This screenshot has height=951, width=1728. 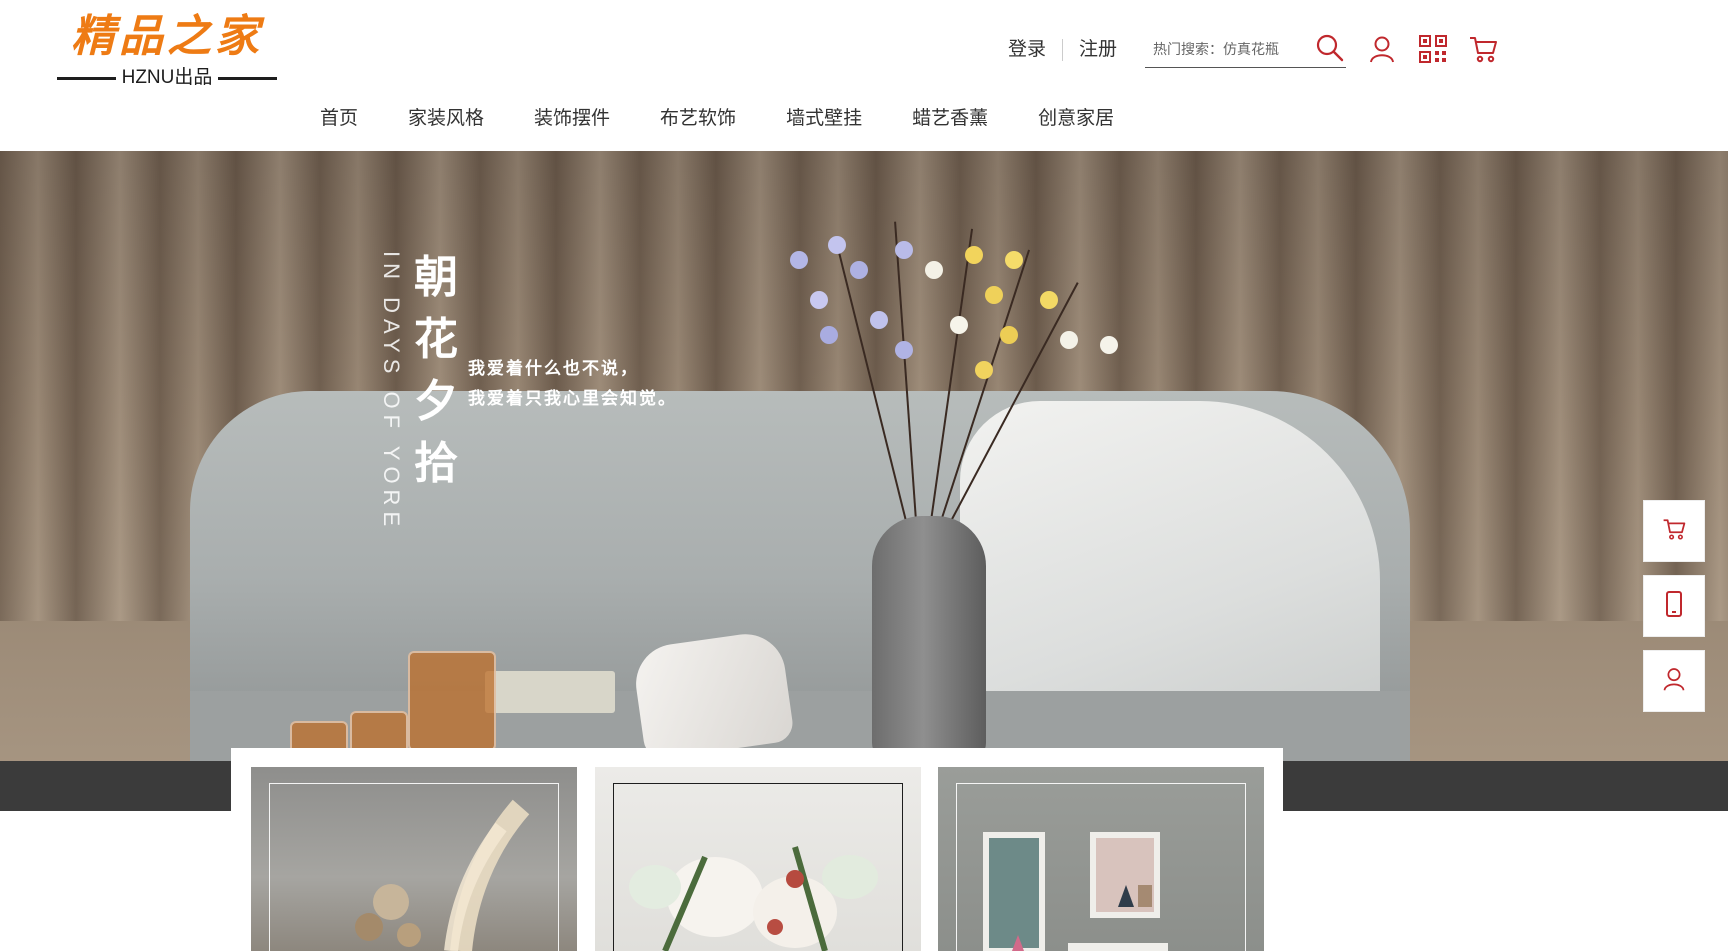 What do you see at coordinates (247, 78) in the screenshot?
I see `logo-divider-right` at bounding box center [247, 78].